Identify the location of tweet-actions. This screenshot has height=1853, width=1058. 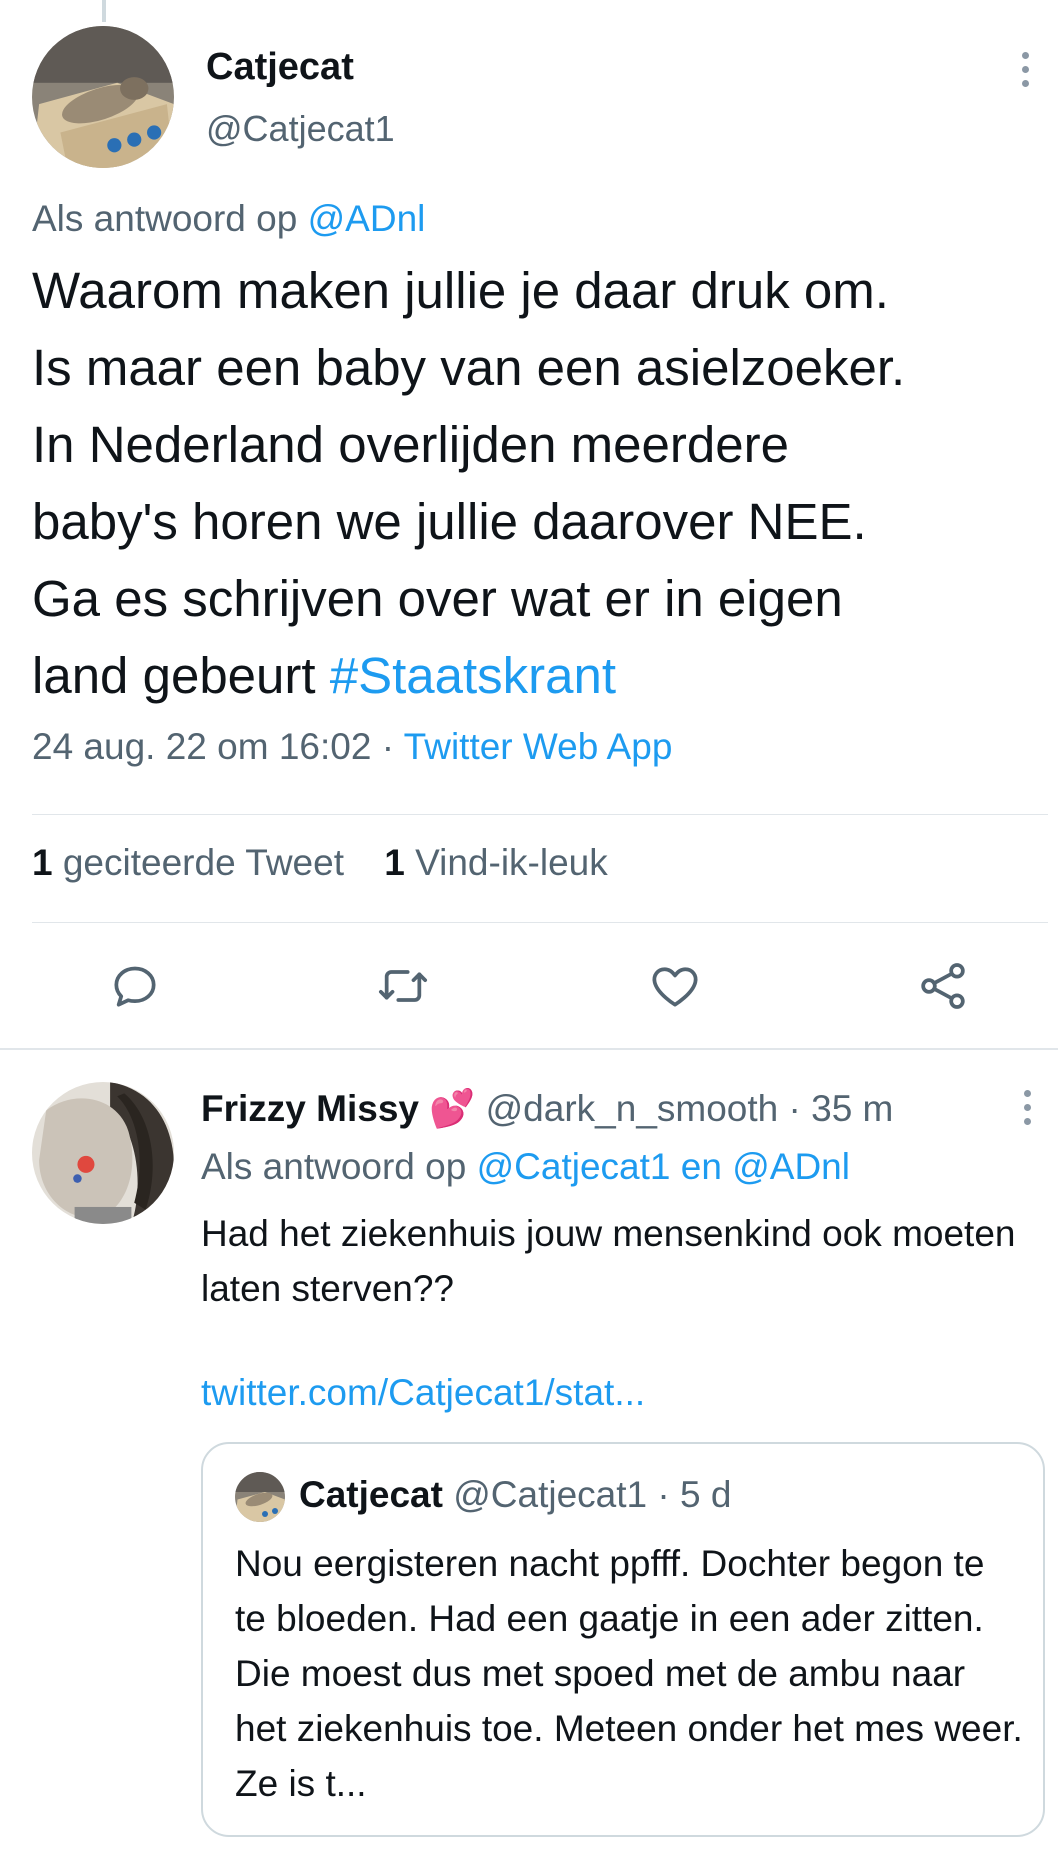
(529, 988).